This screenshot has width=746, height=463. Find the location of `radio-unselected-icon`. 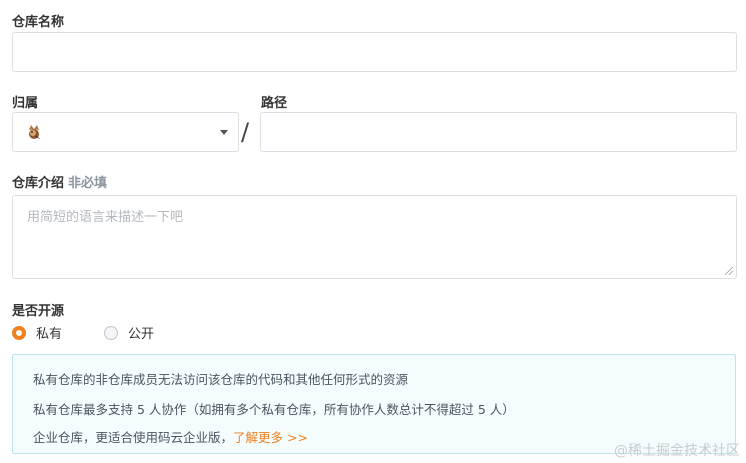

radio-unselected-icon is located at coordinates (111, 332).